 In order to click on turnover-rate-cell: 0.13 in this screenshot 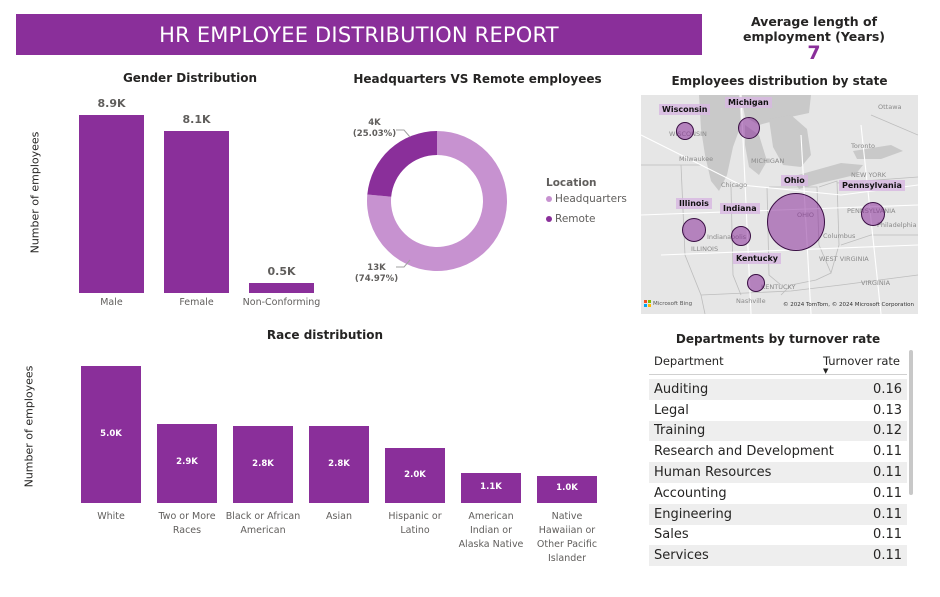, I will do `click(887, 410)`.